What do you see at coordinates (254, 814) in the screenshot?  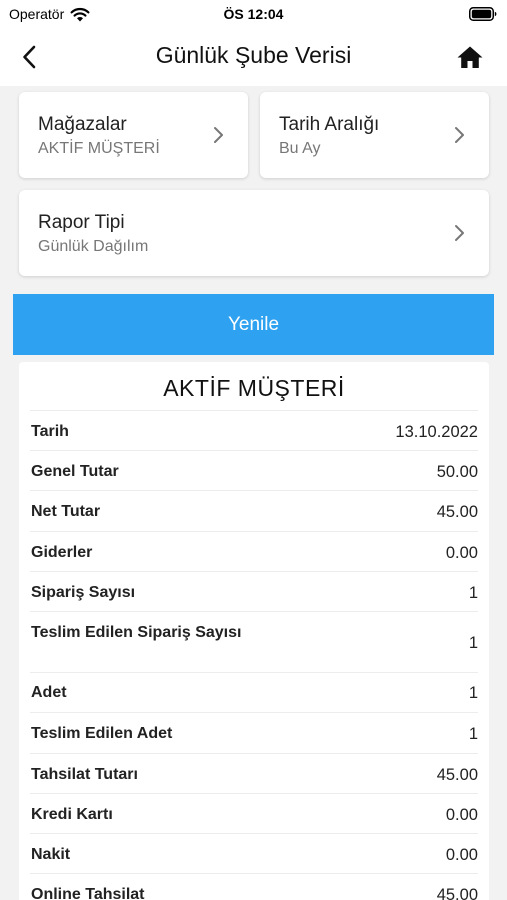 I see `report-row: Kredi Kartı 0.00` at bounding box center [254, 814].